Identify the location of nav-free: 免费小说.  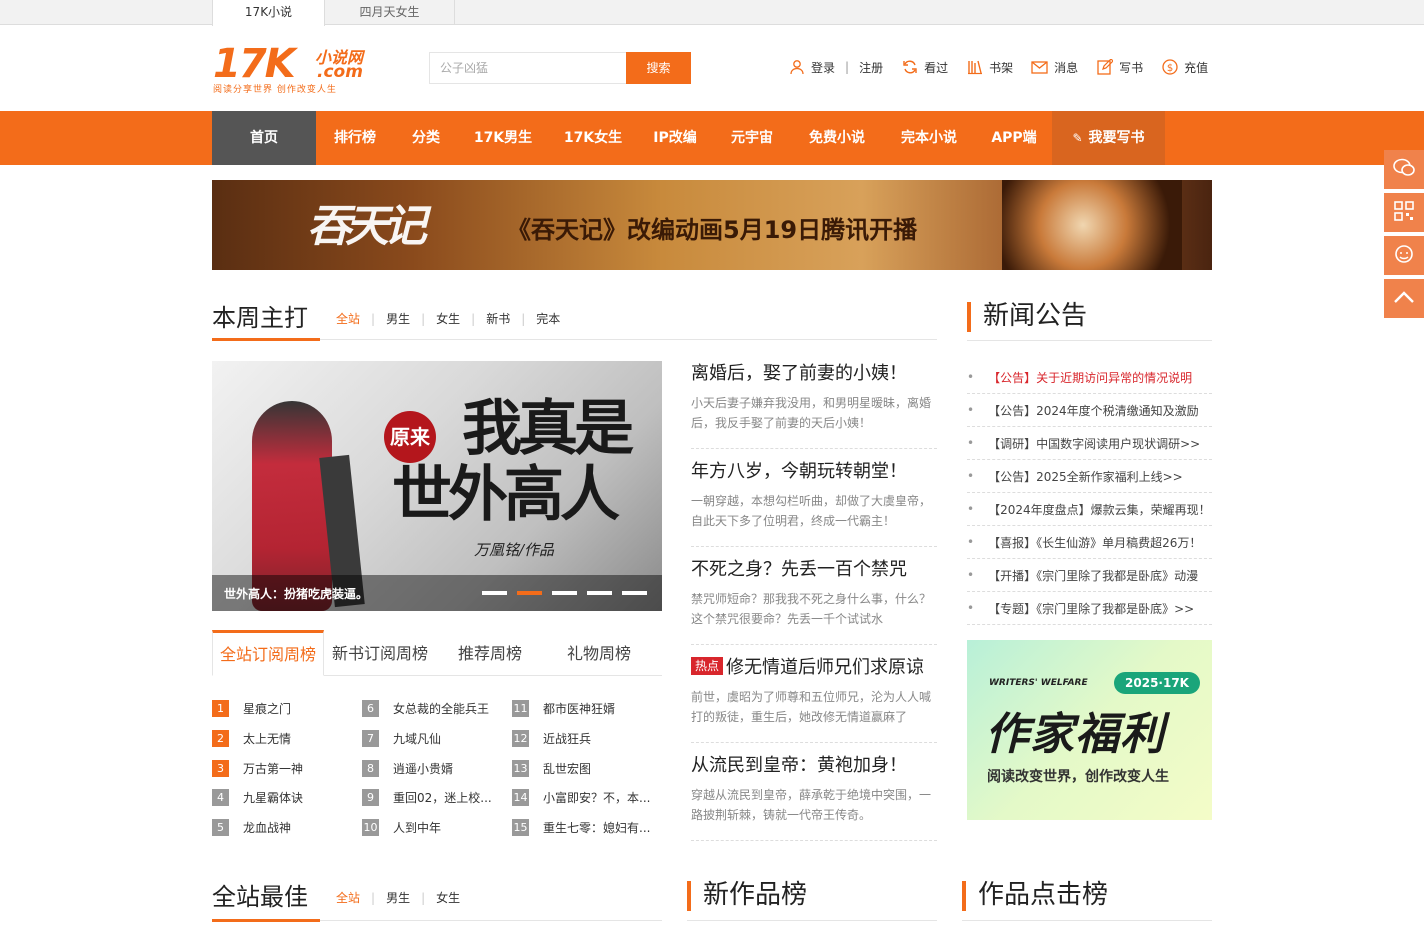
(837, 138).